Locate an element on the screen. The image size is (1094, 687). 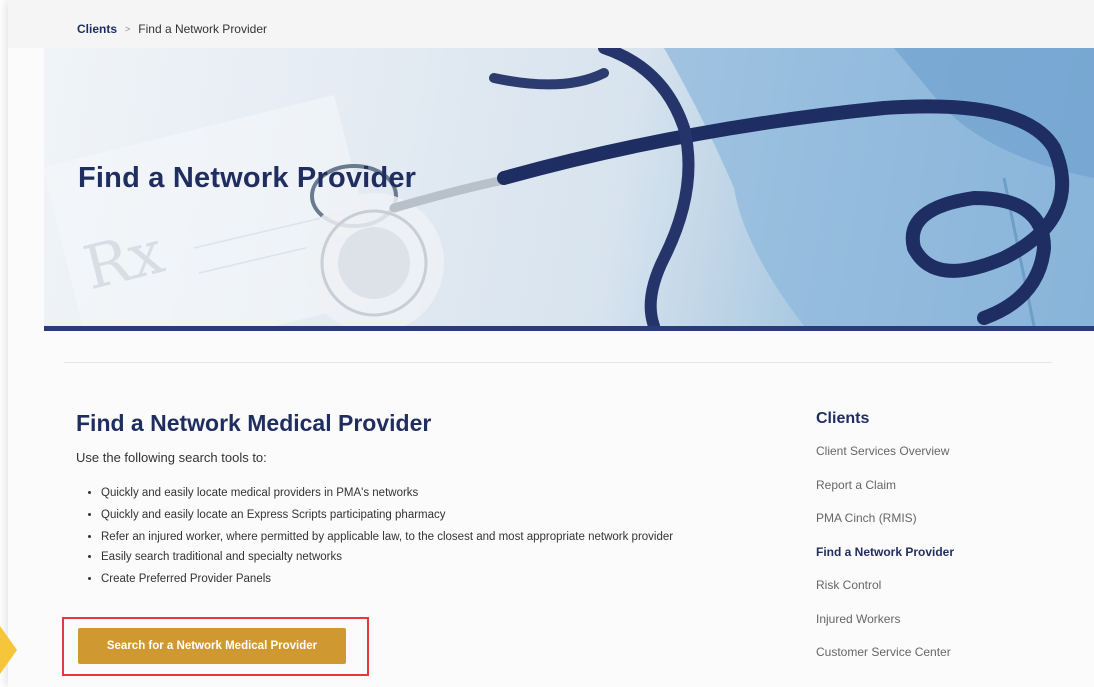
section-heading: Find a Network Medical Provider is located at coordinates (254, 423).